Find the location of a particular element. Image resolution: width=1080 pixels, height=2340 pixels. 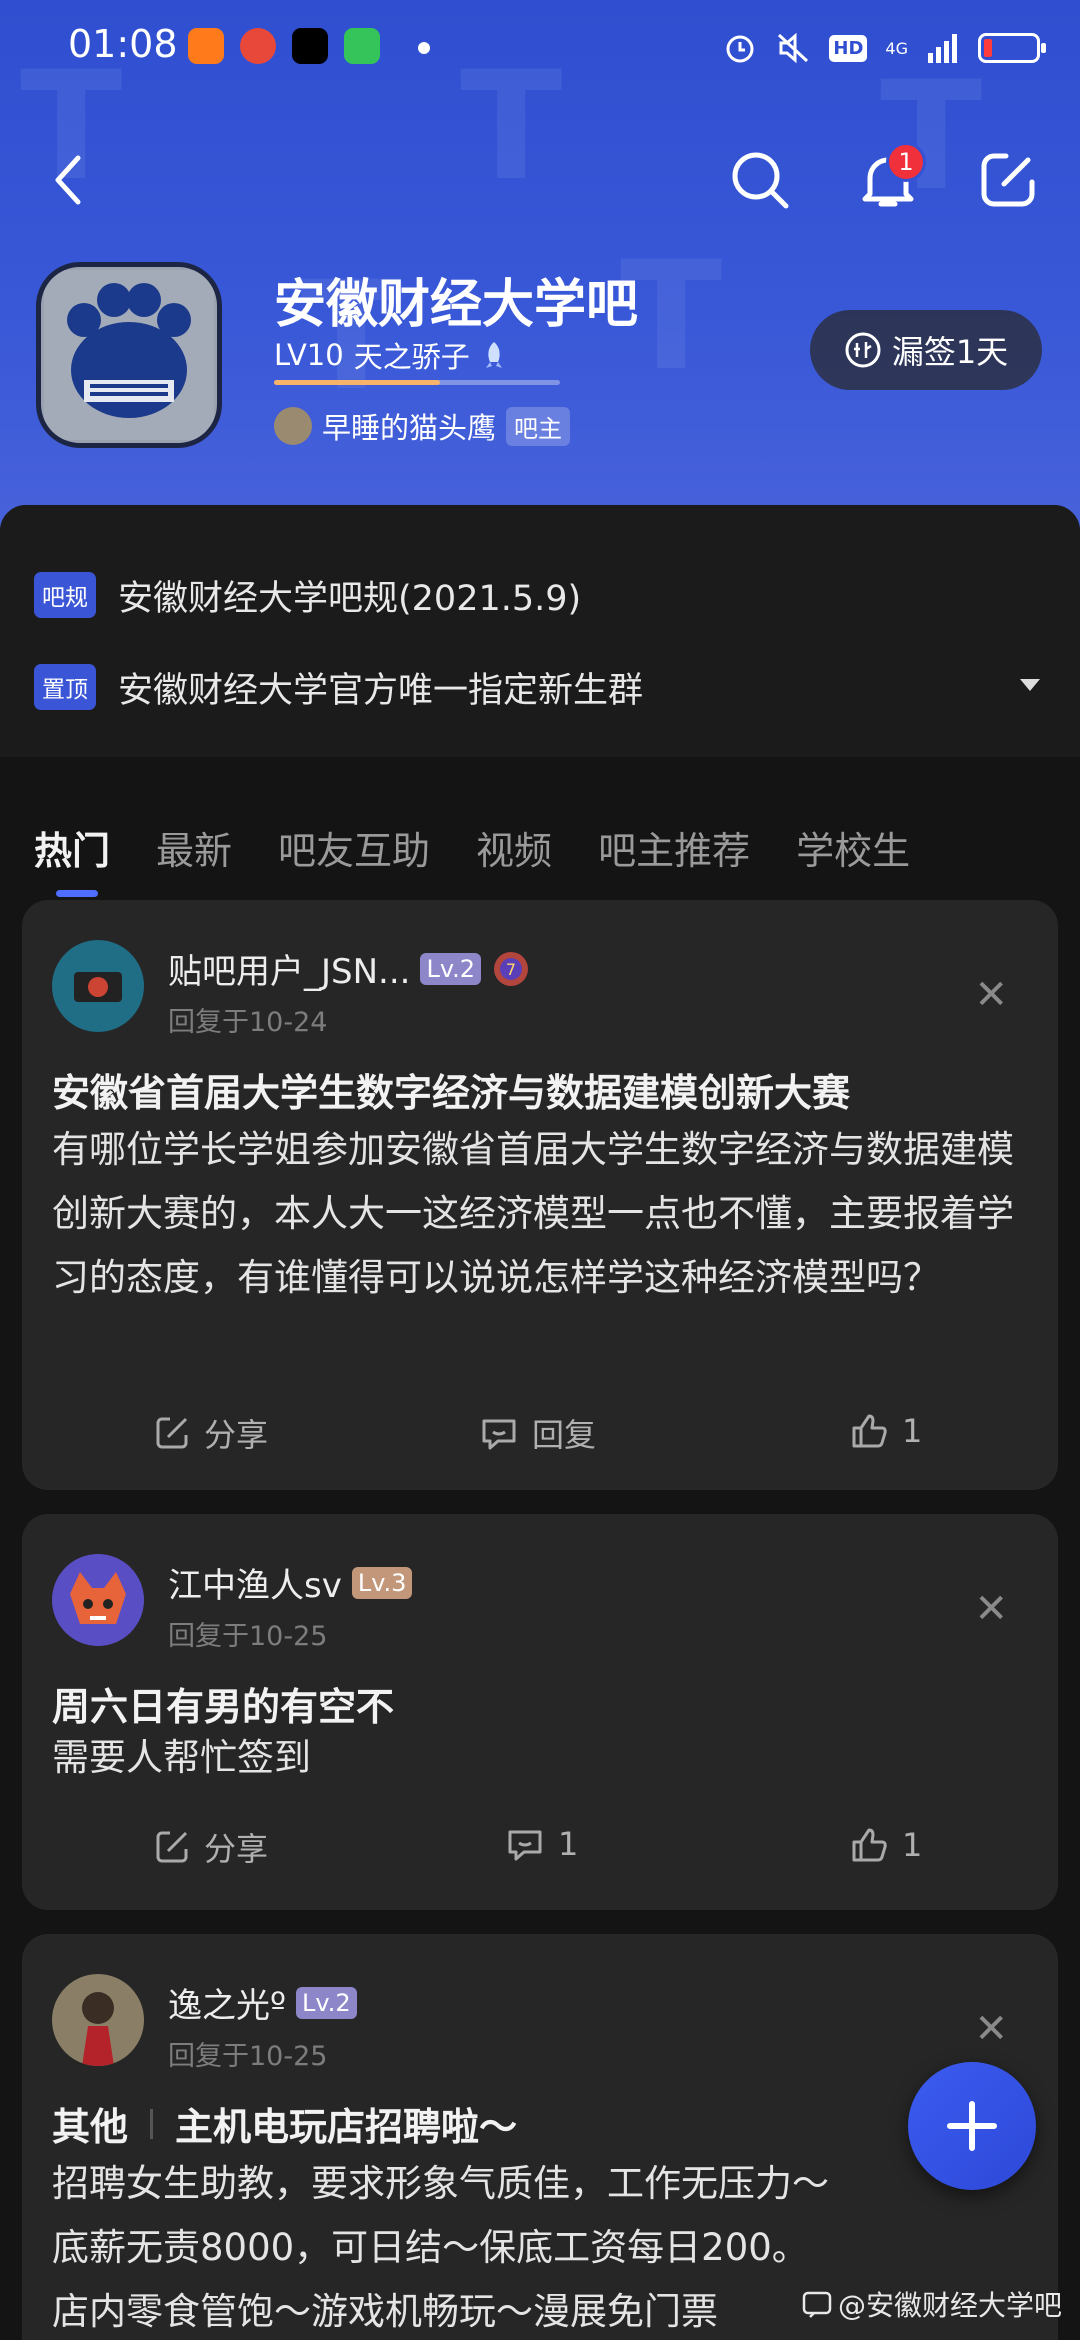

new-post-button is located at coordinates (972, 2126).